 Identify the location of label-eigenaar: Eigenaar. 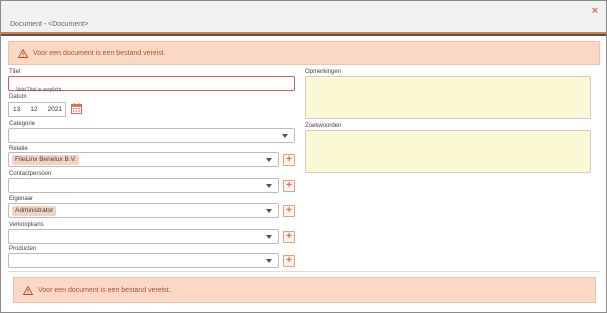
(21, 199).